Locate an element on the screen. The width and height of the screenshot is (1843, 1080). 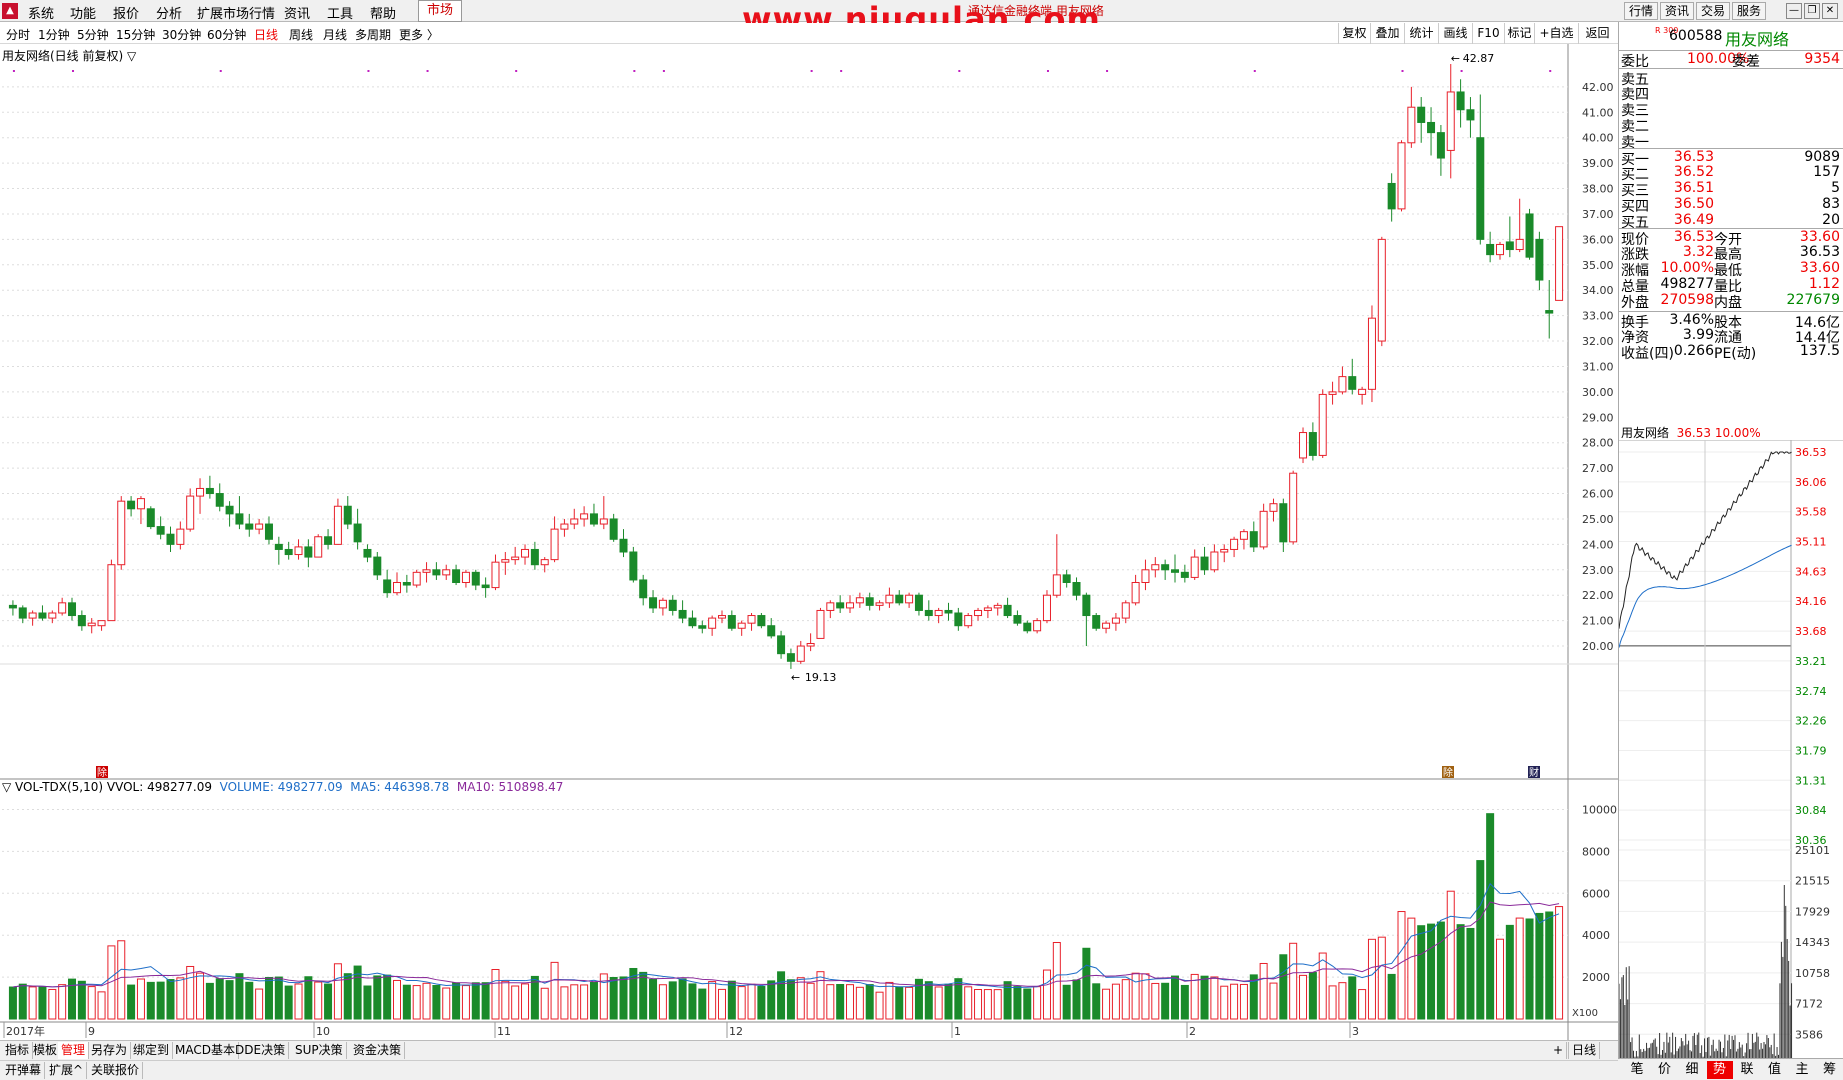
stat-value: 33.60 is located at coordinates (1820, 268).